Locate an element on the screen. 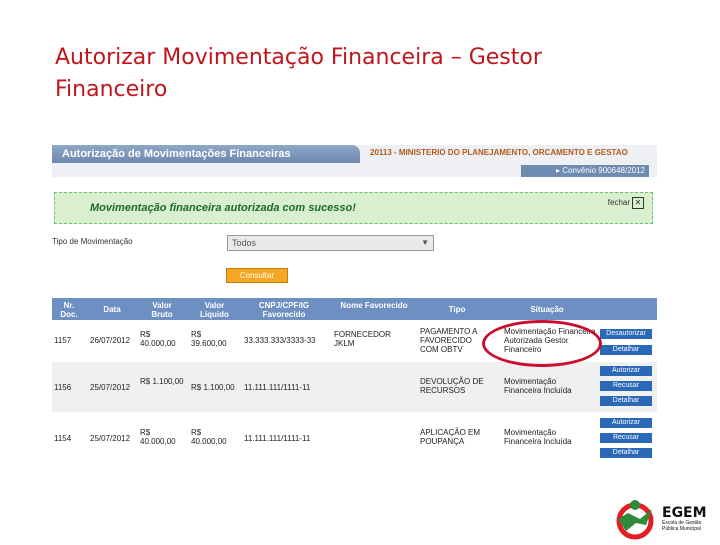 The height and width of the screenshot is (545, 720). consultar-button: Consultar is located at coordinates (257, 275).